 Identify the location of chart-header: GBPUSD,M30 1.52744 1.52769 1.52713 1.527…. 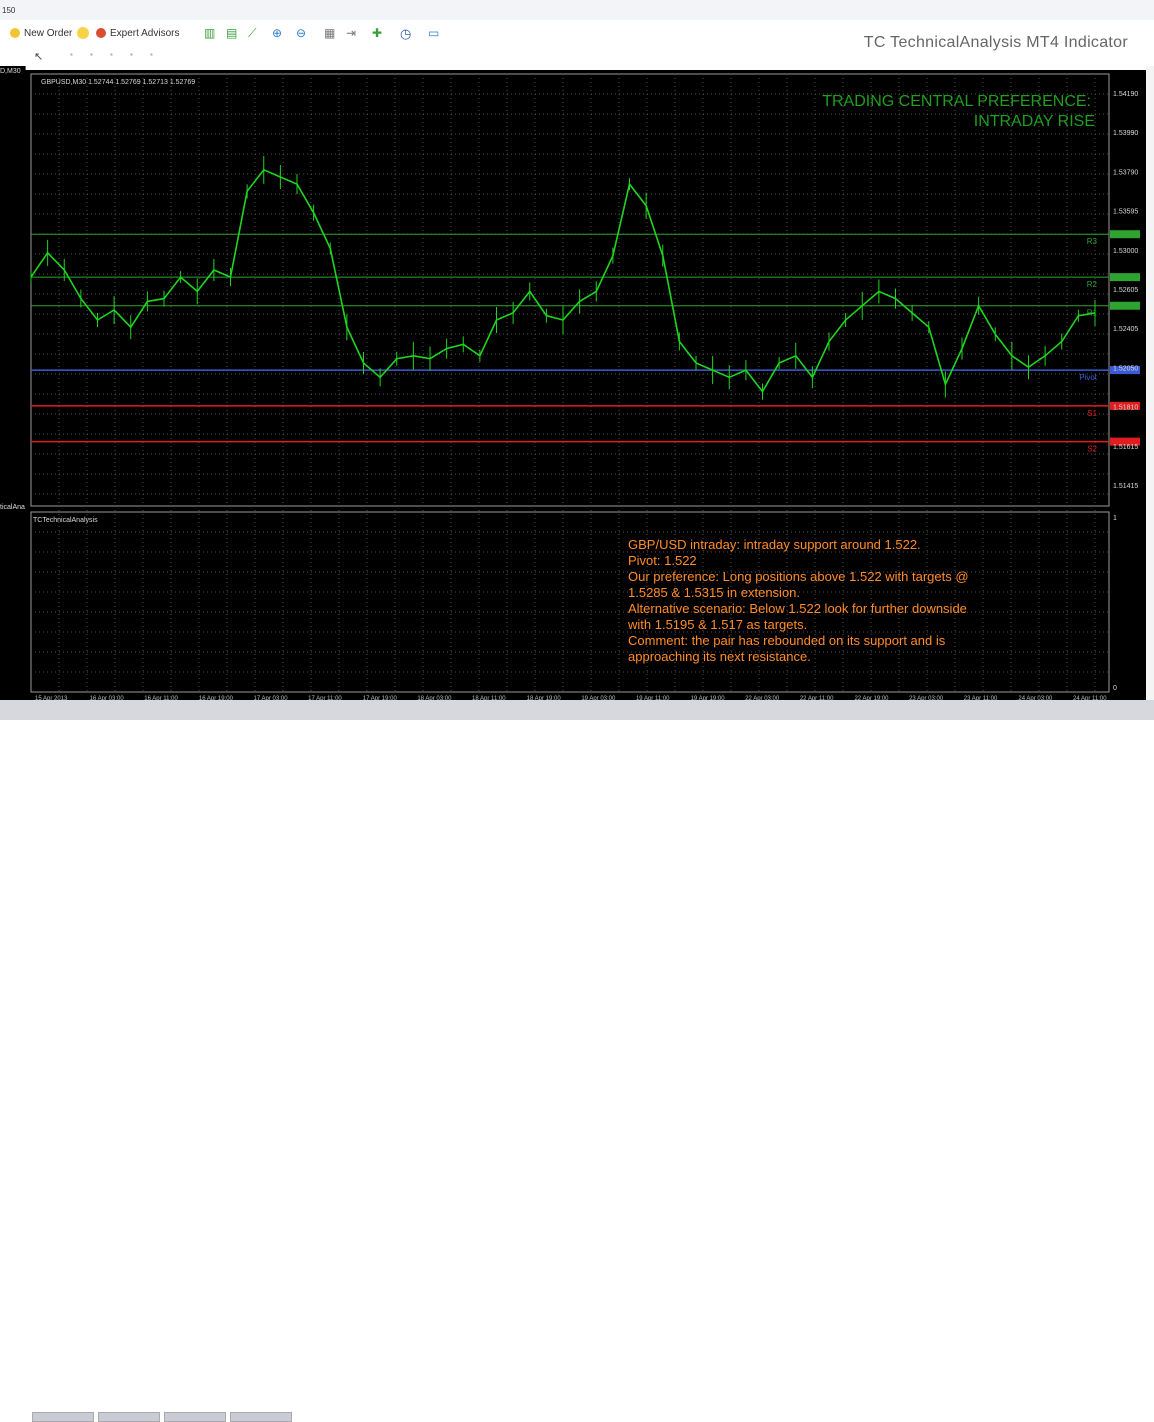
(118, 82).